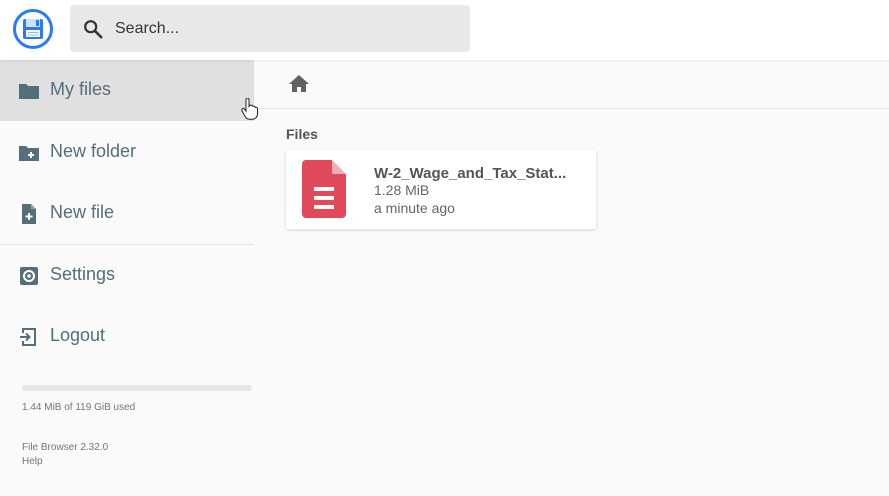  Describe the element at coordinates (29, 214) in the screenshot. I see `file-plus-icon` at that location.